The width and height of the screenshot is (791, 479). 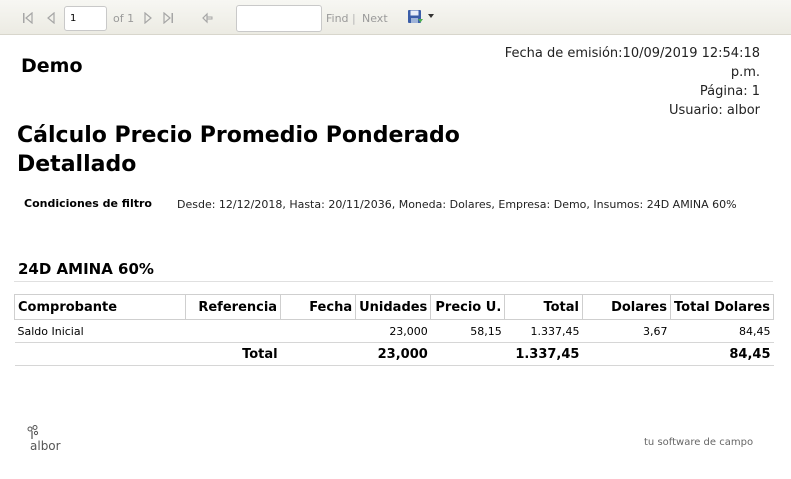 What do you see at coordinates (626, 331) in the screenshot?
I see `cell-dolares: 3,67` at bounding box center [626, 331].